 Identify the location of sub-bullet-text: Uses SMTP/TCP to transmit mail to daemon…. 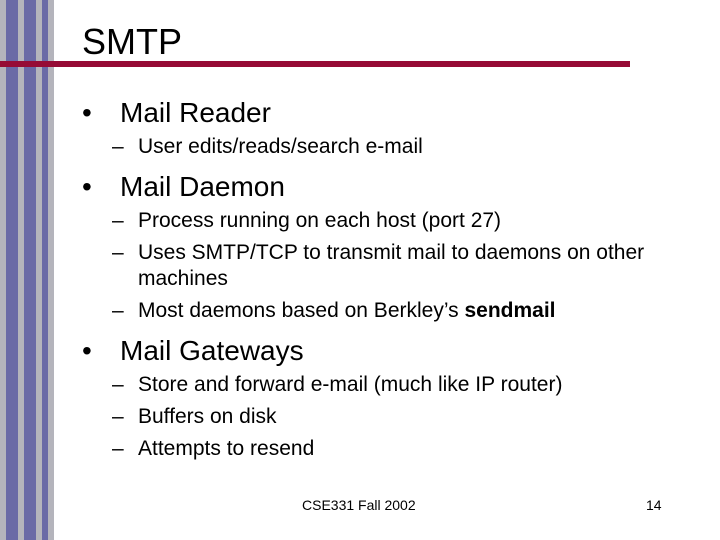
(391, 265).